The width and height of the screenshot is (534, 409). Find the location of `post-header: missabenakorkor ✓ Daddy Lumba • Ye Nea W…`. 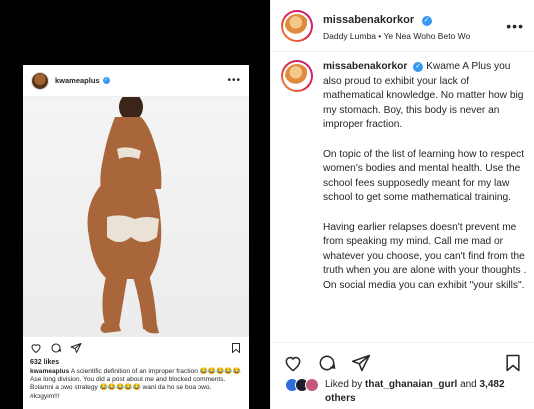

post-header: missabenakorkor ✓ Daddy Lumba • Ye Nea W… is located at coordinates (402, 26).